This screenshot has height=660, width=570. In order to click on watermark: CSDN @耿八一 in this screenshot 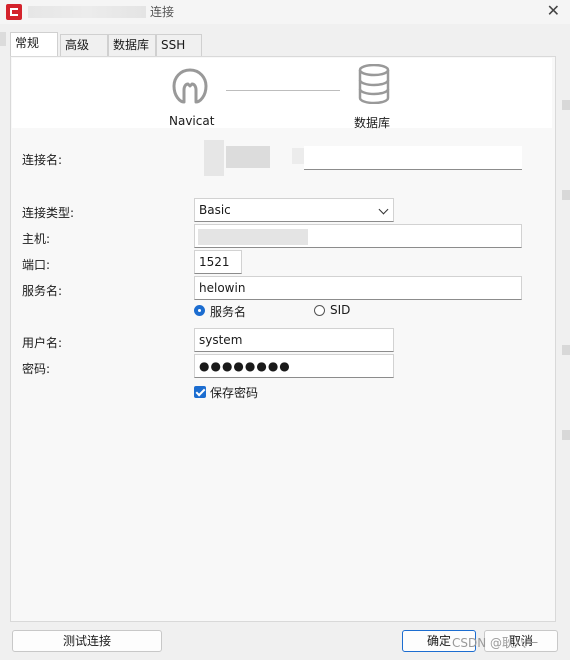, I will do `click(495, 643)`.